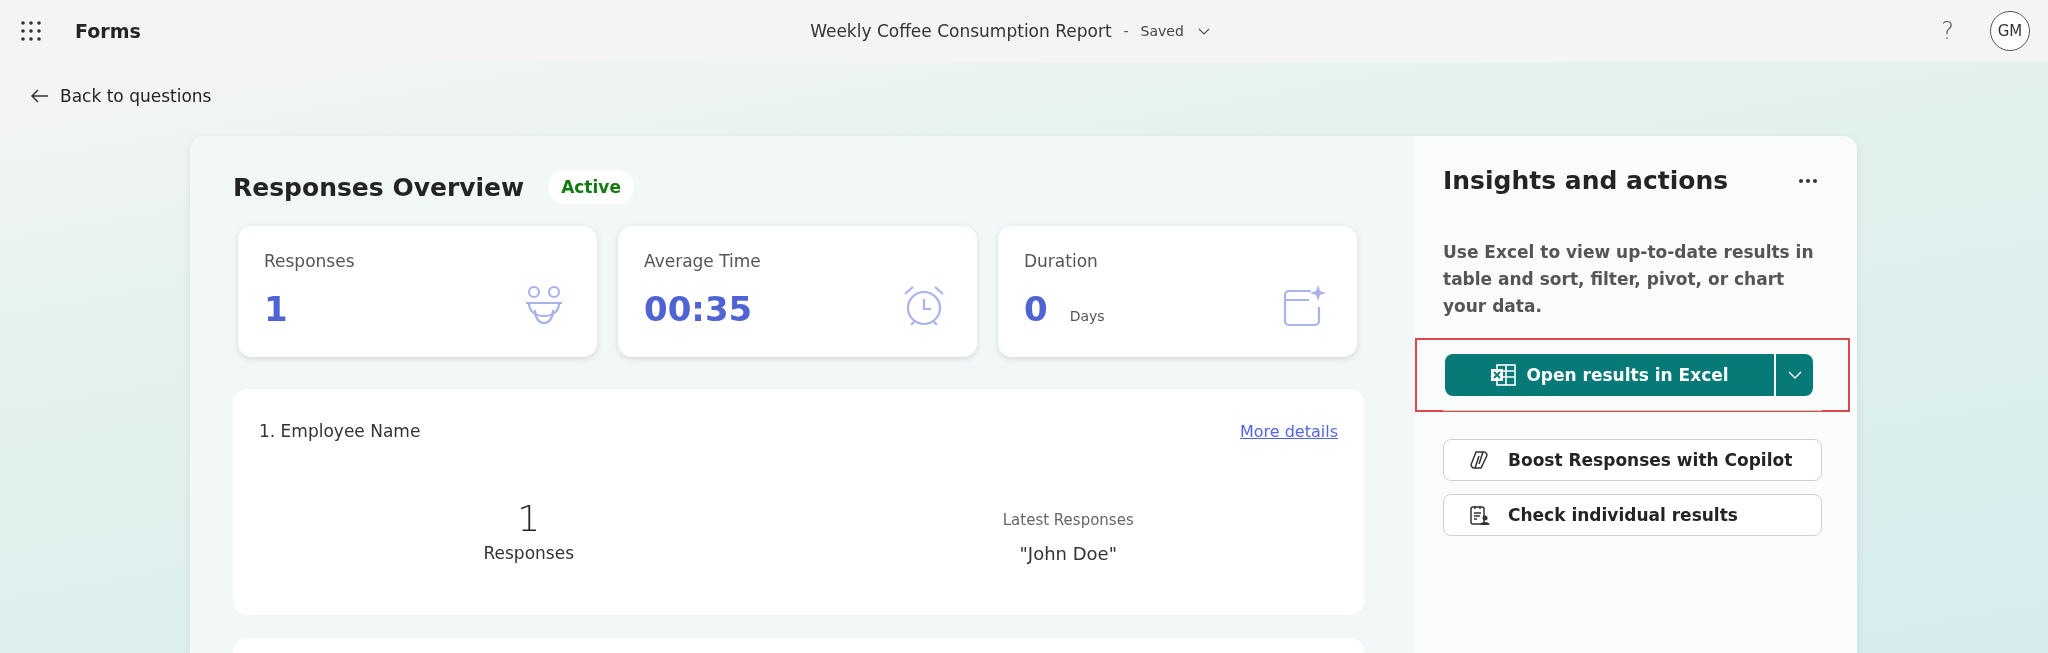 Image resolution: width=2048 pixels, height=653 pixels. What do you see at coordinates (1503, 375) in the screenshot?
I see `spreadsheet-icon` at bounding box center [1503, 375].